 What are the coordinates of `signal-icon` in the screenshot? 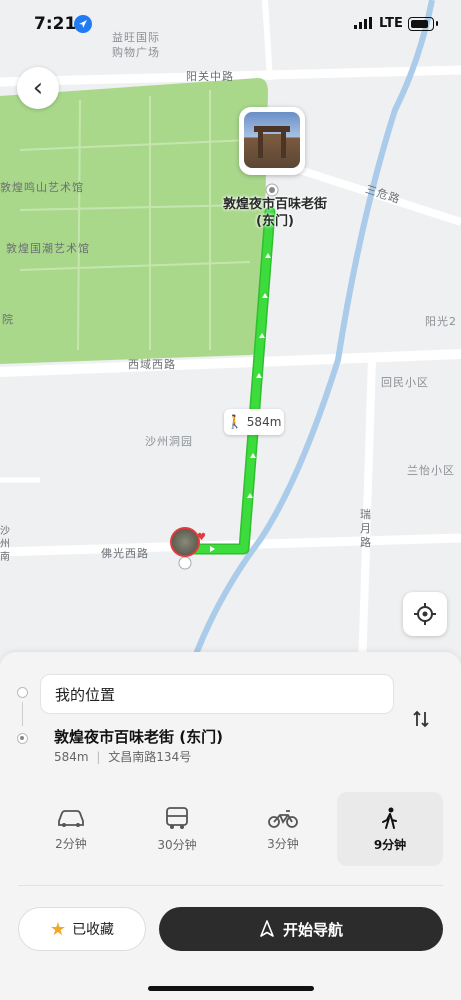 It's located at (363, 23).